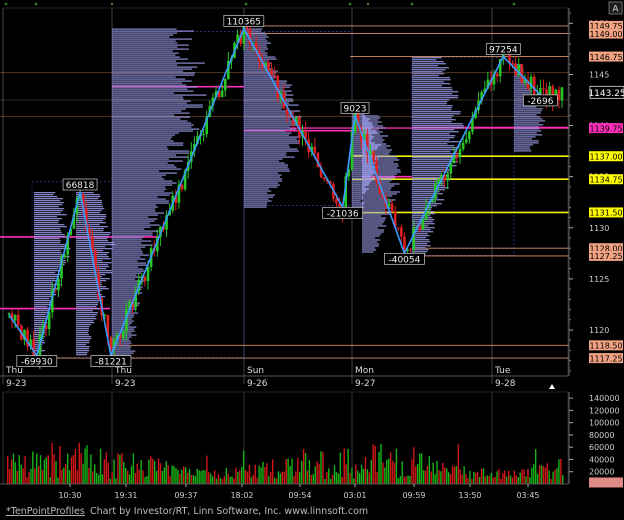  I want to click on time-tick-label: 09:59, so click(413, 495).